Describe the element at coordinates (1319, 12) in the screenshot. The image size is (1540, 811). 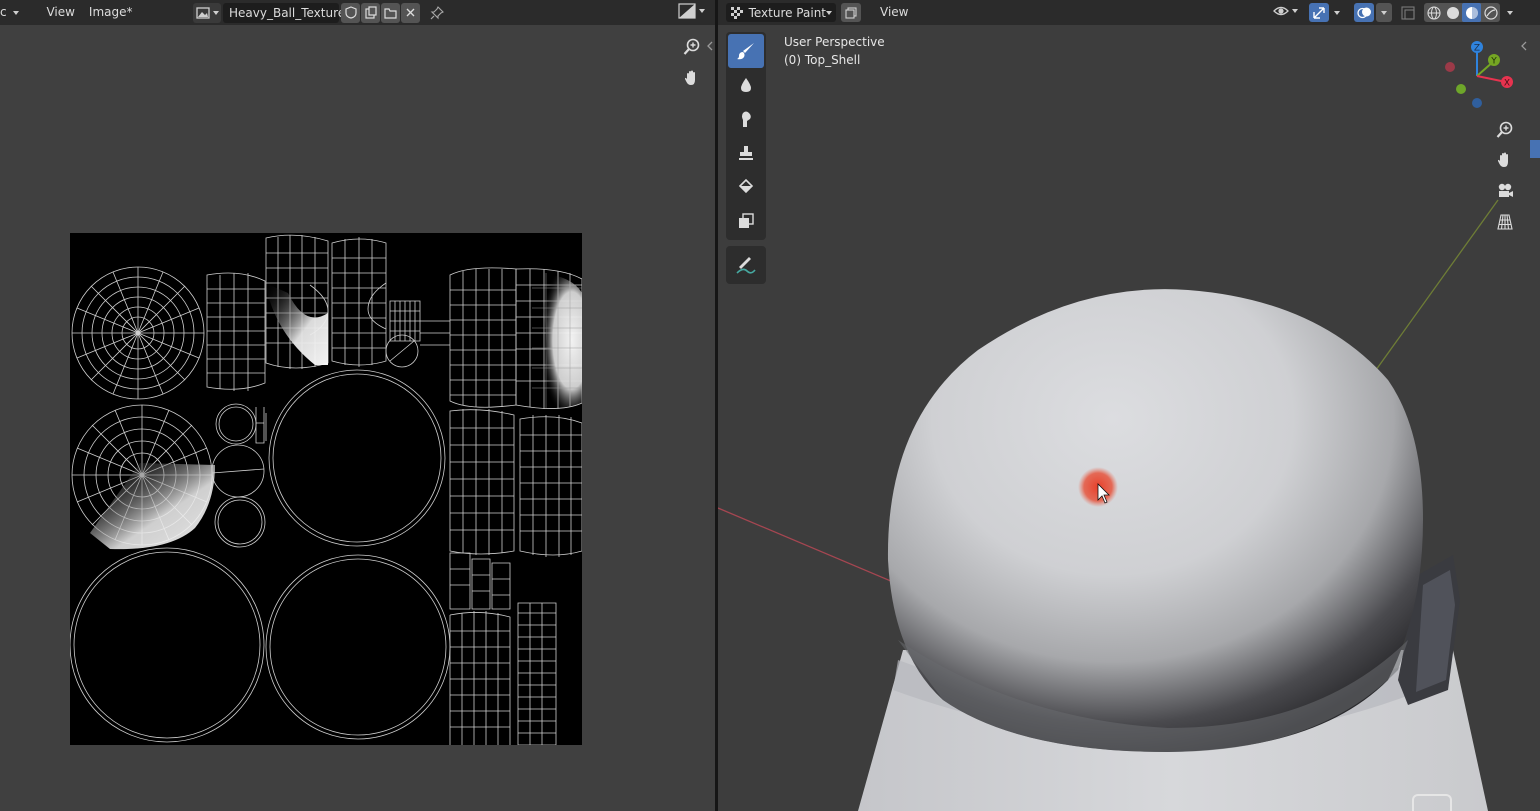
I see `gizmo-toggle` at that location.